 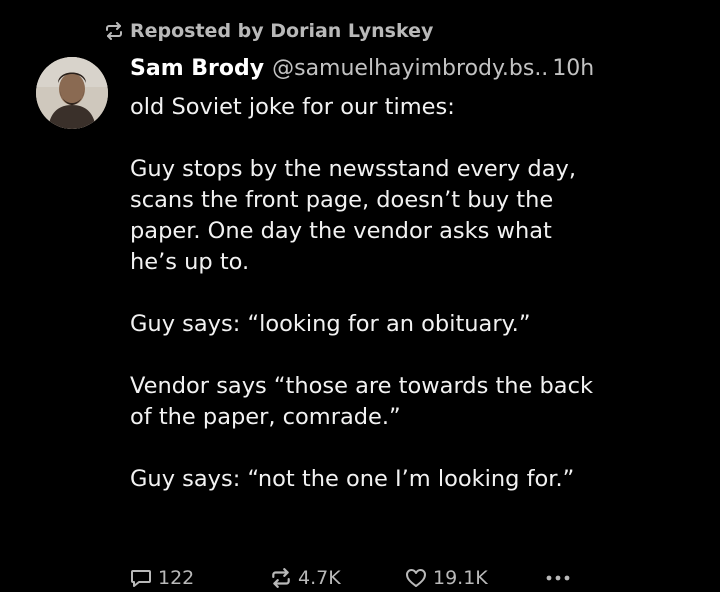 I want to click on heart-icon, so click(x=416, y=578).